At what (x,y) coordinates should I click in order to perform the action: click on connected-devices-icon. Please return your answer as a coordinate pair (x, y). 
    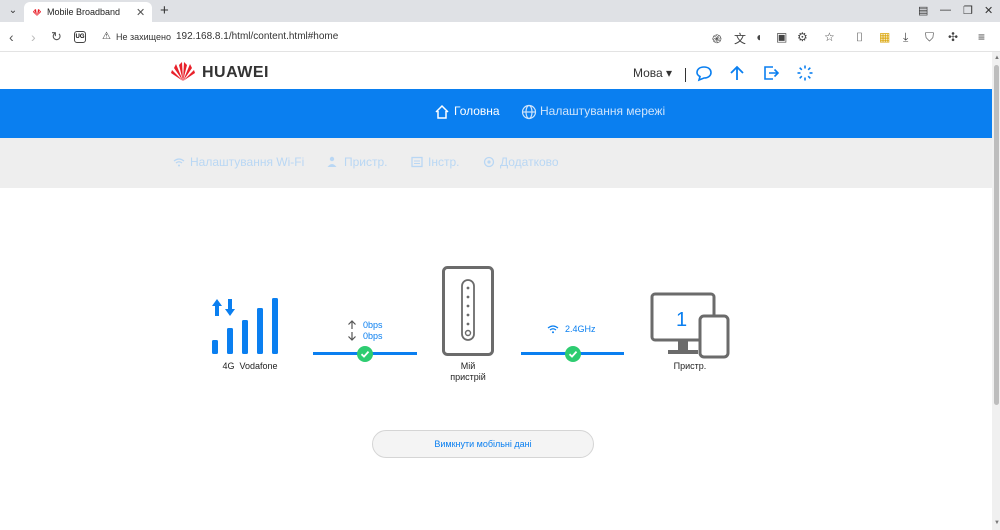
    Looking at the image, I should click on (690, 326).